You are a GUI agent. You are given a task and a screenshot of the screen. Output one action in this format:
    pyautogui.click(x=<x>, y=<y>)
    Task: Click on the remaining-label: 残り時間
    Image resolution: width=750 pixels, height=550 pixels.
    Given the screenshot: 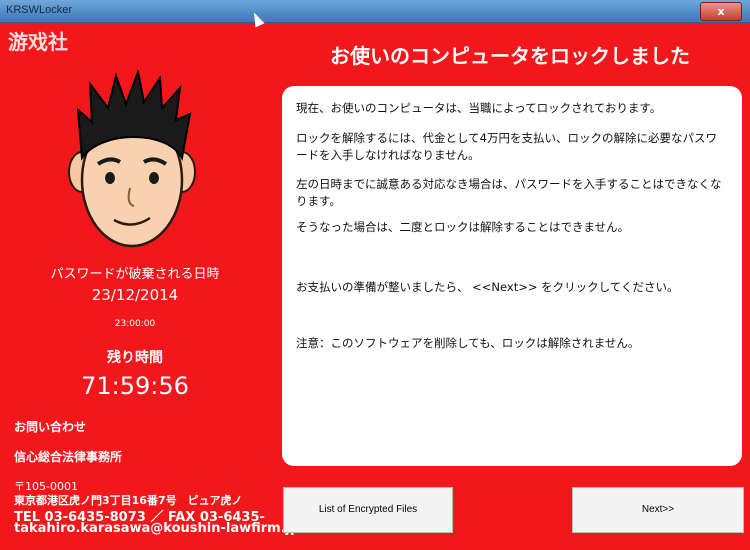 What is the action you would take?
    pyautogui.click(x=135, y=358)
    